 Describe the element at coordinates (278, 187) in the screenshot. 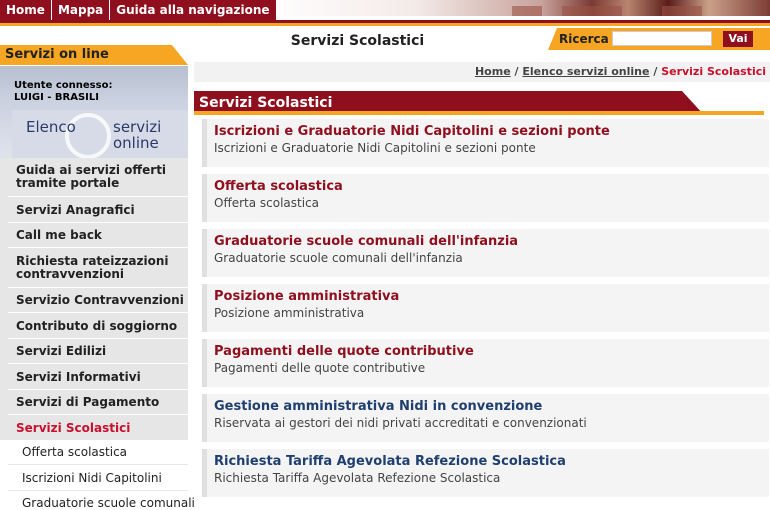

I see `service-title: Offerta scolastica` at that location.